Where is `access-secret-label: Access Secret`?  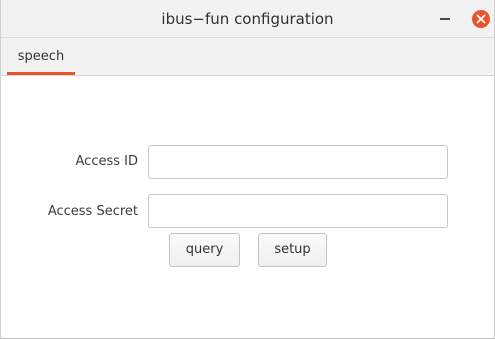 access-secret-label: Access Secret is located at coordinates (92, 211).